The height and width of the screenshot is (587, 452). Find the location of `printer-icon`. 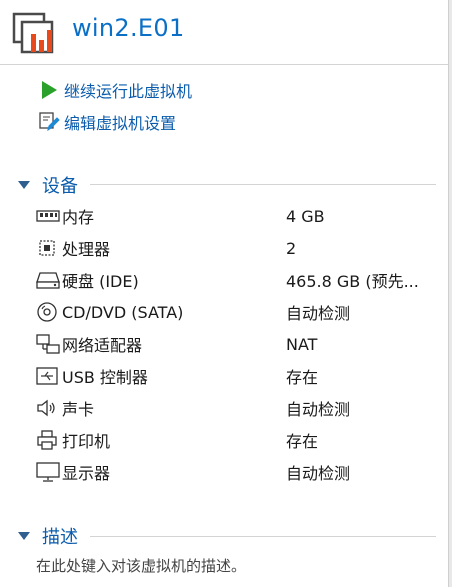

printer-icon is located at coordinates (49, 440).